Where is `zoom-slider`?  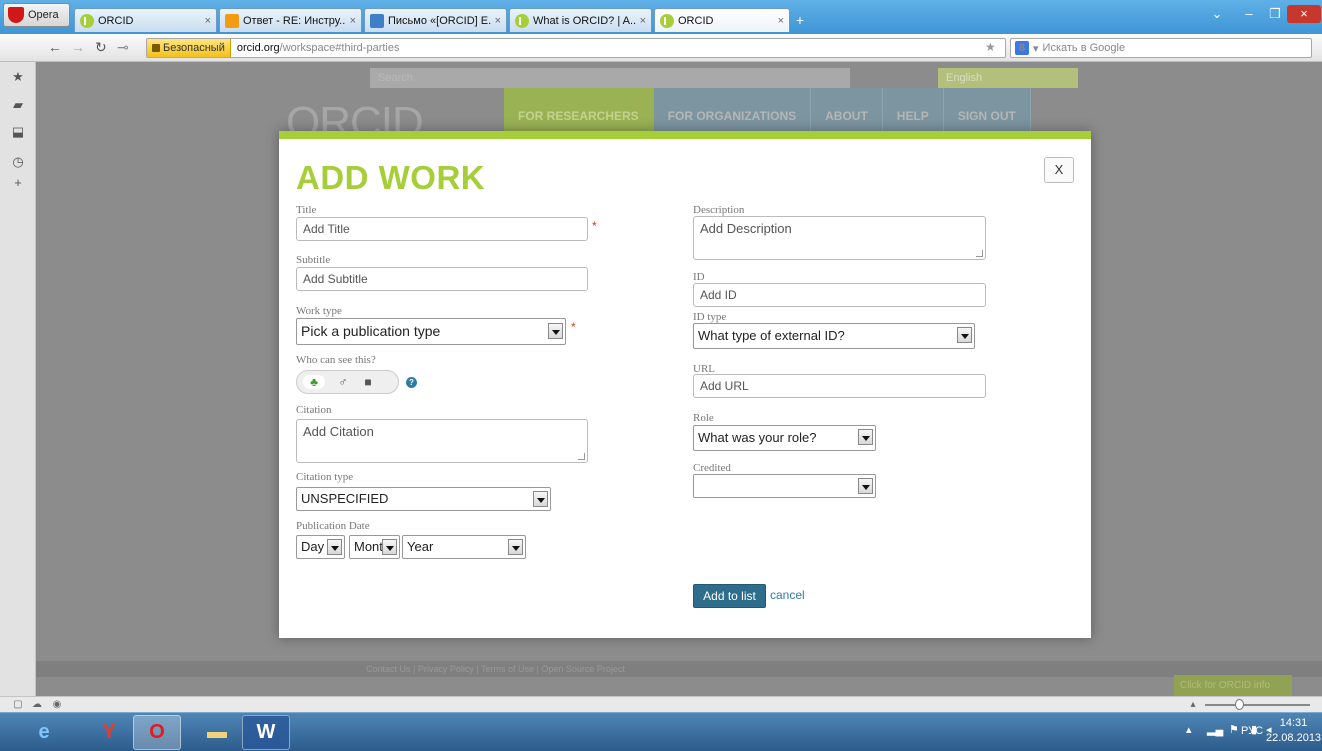
zoom-slider is located at coordinates (1257, 705).